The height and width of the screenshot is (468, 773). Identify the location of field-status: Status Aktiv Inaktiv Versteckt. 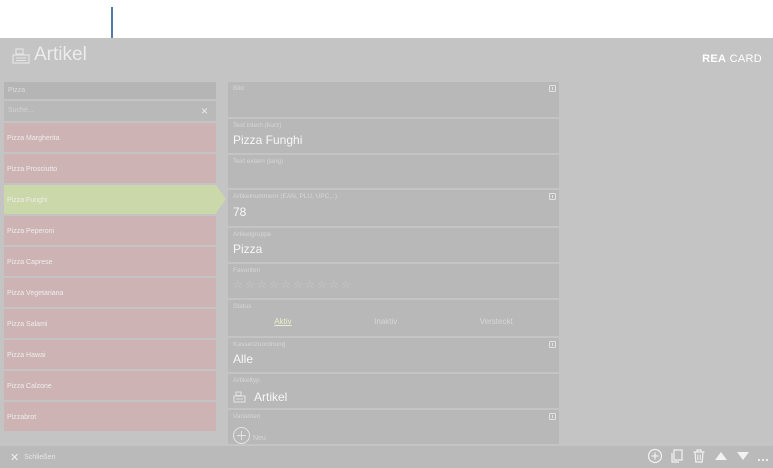
(393, 318).